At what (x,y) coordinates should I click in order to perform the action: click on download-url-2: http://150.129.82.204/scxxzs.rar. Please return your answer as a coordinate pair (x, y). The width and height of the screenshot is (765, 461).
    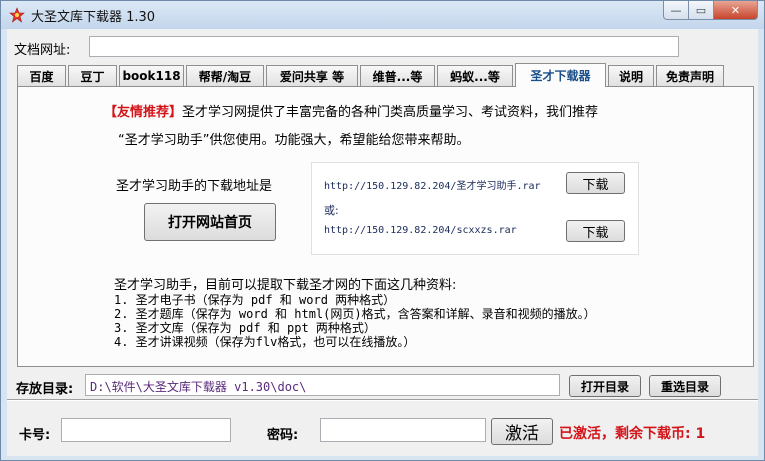
    Looking at the image, I should click on (420, 230).